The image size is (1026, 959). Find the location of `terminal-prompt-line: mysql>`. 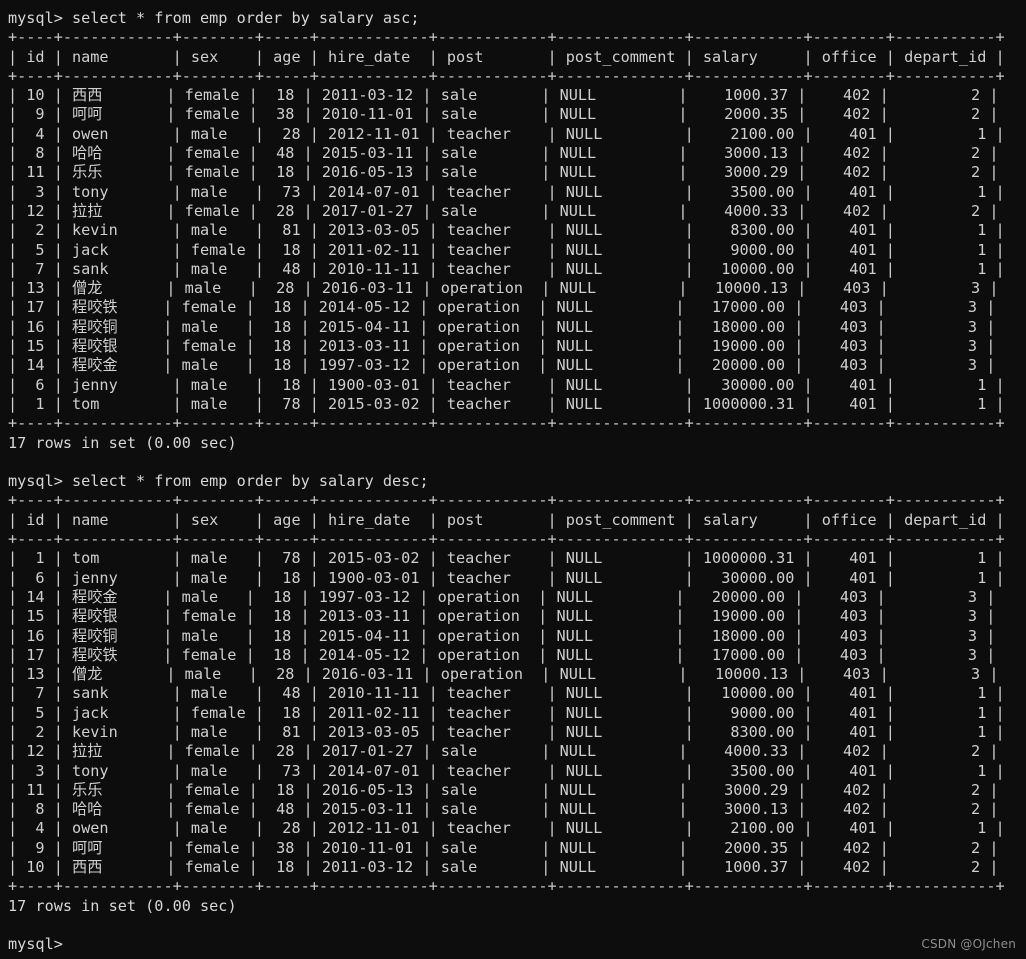

terminal-prompt-line: mysql> is located at coordinates (35, 944).